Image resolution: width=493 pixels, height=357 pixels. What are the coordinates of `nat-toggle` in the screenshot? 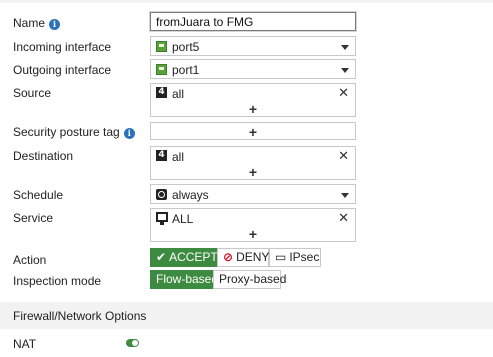 It's located at (132, 343).